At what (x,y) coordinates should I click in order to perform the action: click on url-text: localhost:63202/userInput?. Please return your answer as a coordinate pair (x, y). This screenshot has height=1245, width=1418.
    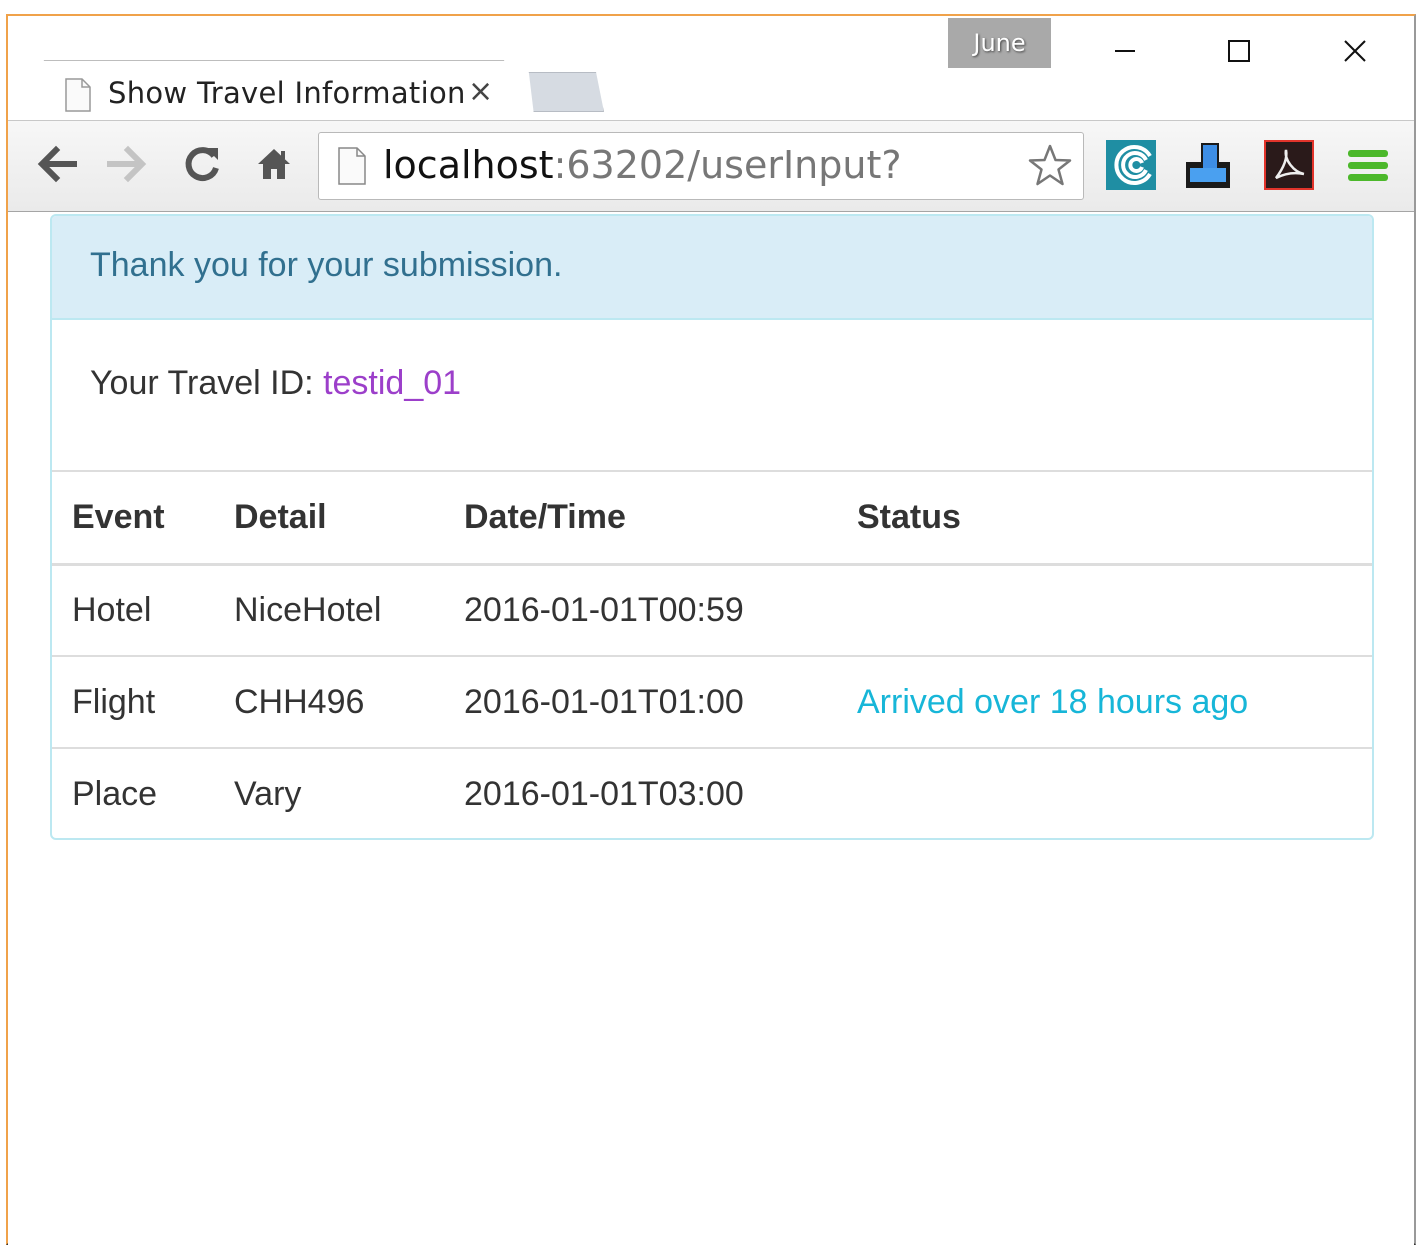
    Looking at the image, I should click on (642, 165).